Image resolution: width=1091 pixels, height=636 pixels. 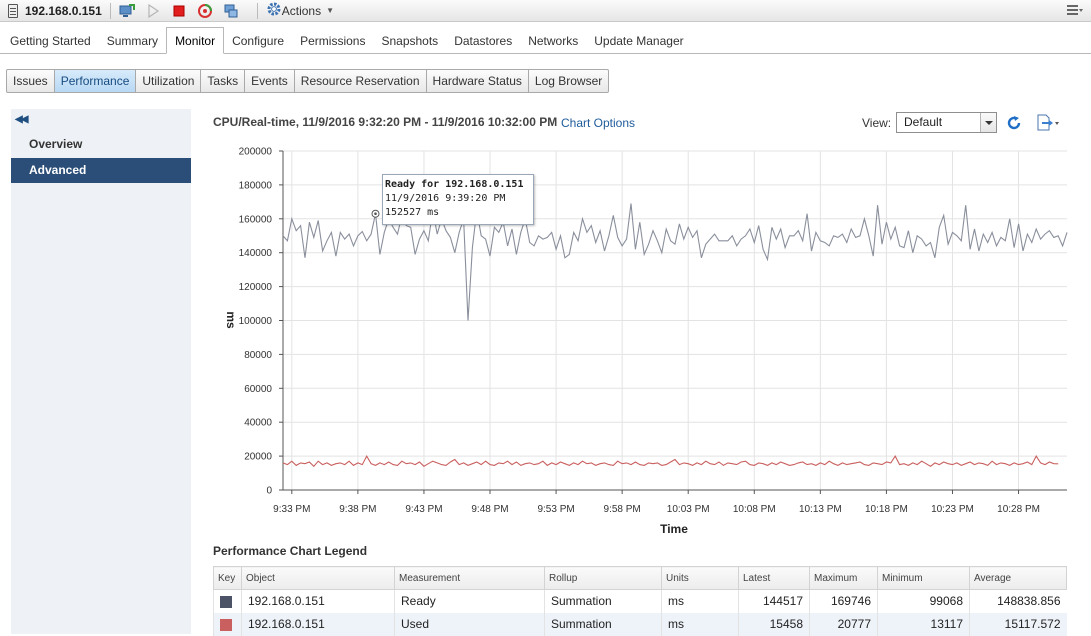 What do you see at coordinates (670, 461) in the screenshot?
I see `series-line-used` at bounding box center [670, 461].